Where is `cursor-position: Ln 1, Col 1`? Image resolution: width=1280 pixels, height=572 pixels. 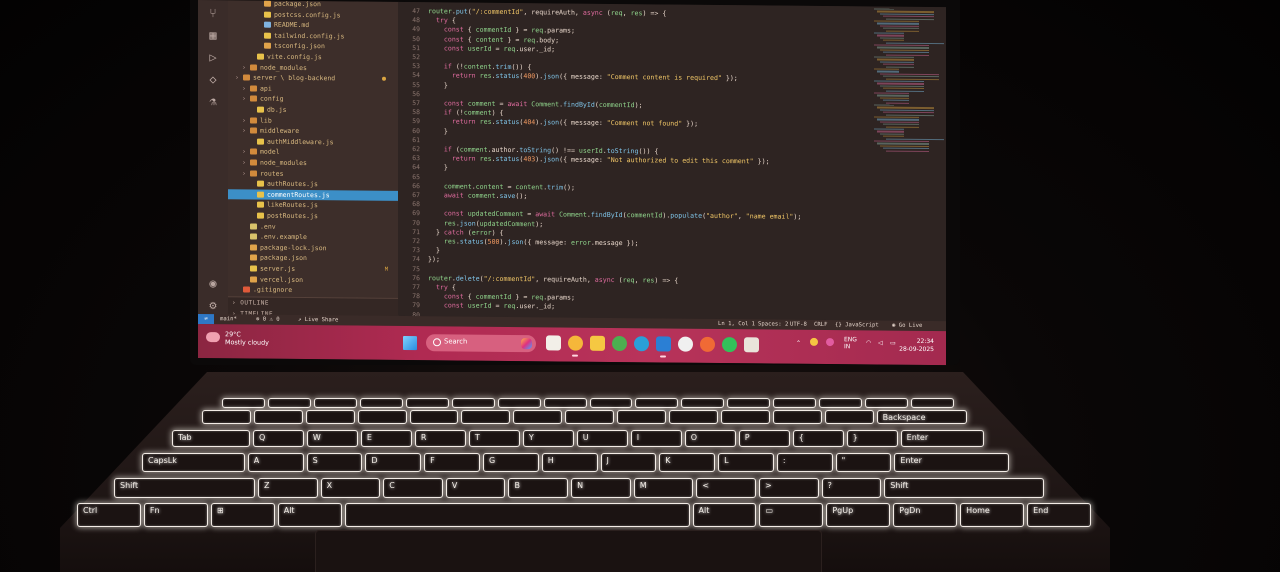 cursor-position: Ln 1, Col 1 is located at coordinates (736, 324).